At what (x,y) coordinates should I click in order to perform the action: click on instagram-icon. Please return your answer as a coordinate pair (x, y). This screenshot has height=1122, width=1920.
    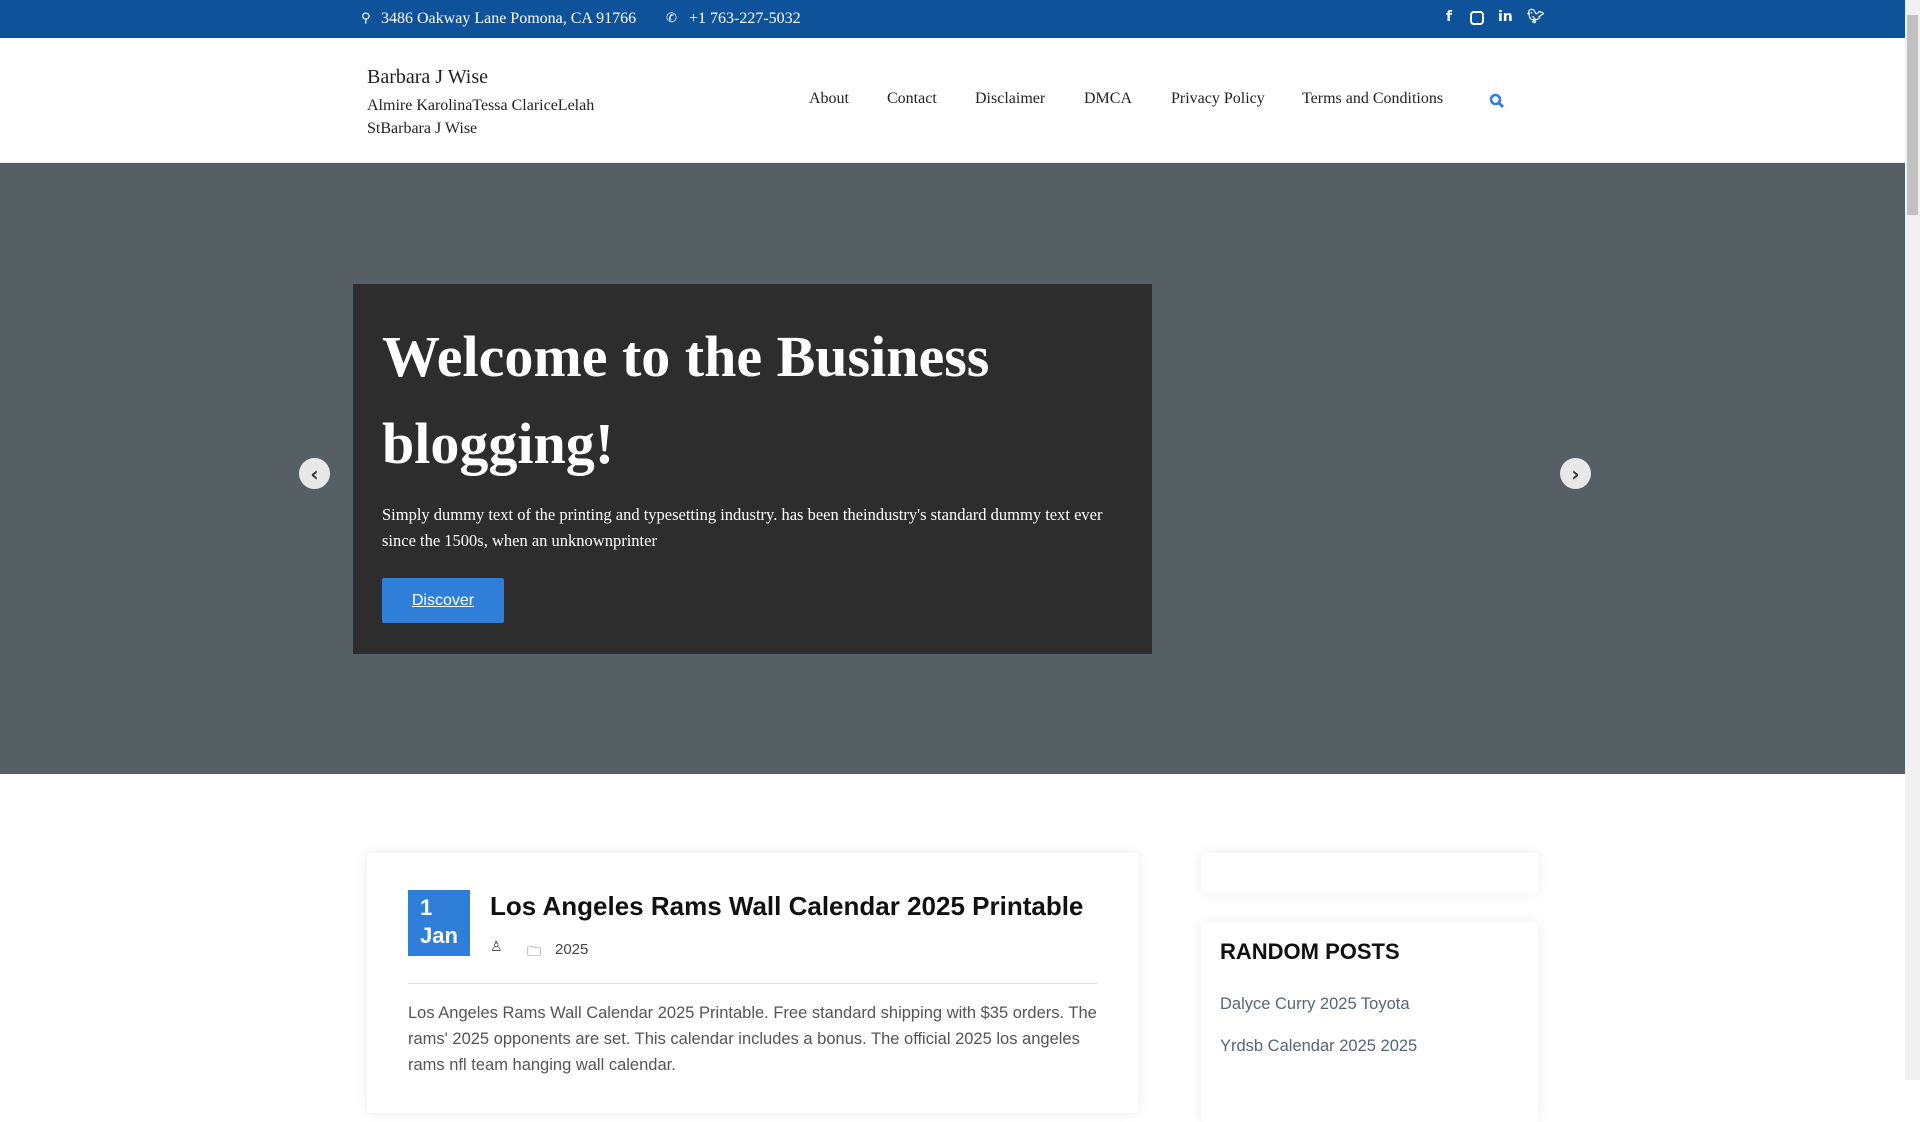
    Looking at the image, I should click on (1477, 18).